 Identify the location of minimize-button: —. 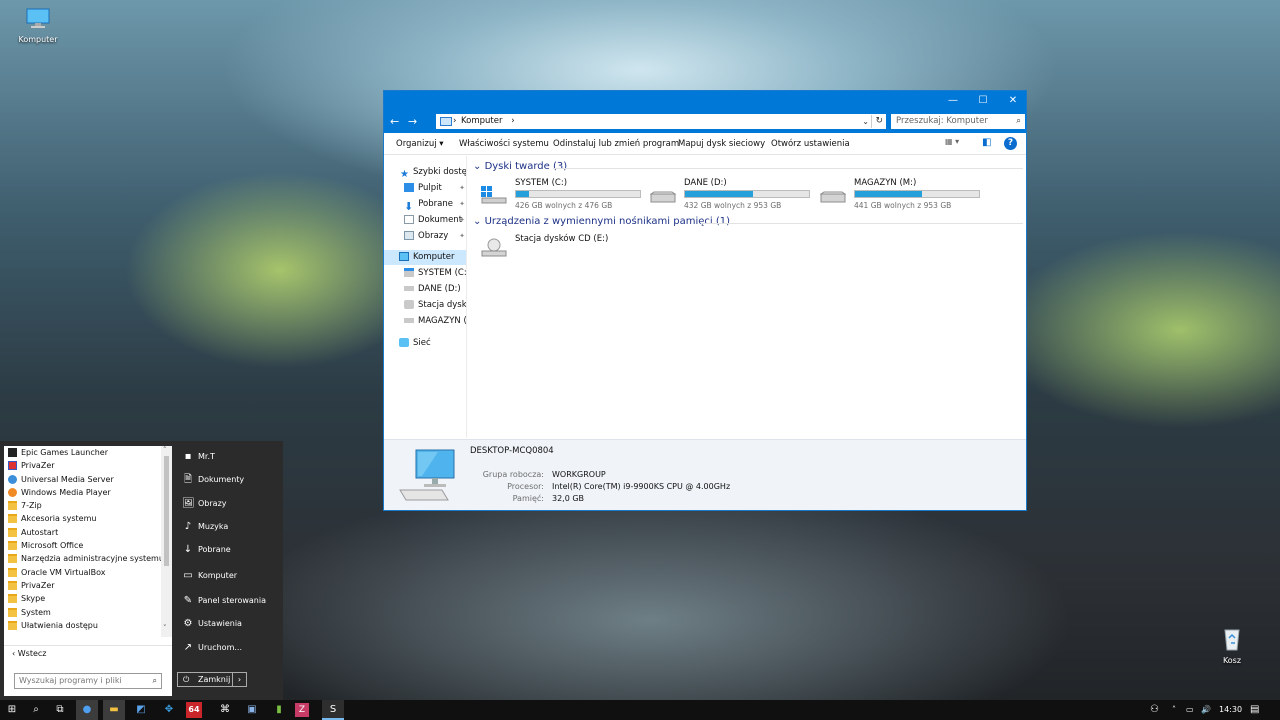
(953, 101).